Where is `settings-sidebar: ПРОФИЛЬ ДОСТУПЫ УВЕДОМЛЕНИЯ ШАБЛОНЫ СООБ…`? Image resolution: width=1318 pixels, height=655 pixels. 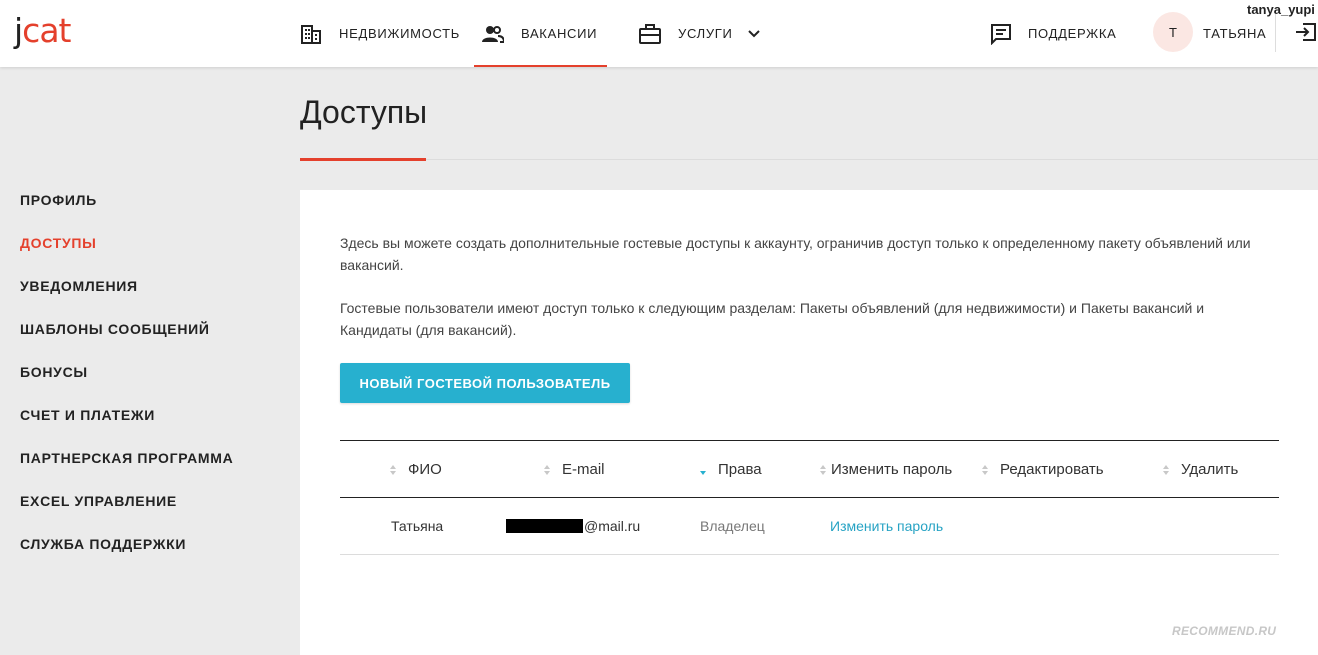
settings-sidebar: ПРОФИЛЬ ДОСТУПЫ УВЕДОМЛЕНИЯ ШАБЛОНЫ СООБ… is located at coordinates (126, 383).